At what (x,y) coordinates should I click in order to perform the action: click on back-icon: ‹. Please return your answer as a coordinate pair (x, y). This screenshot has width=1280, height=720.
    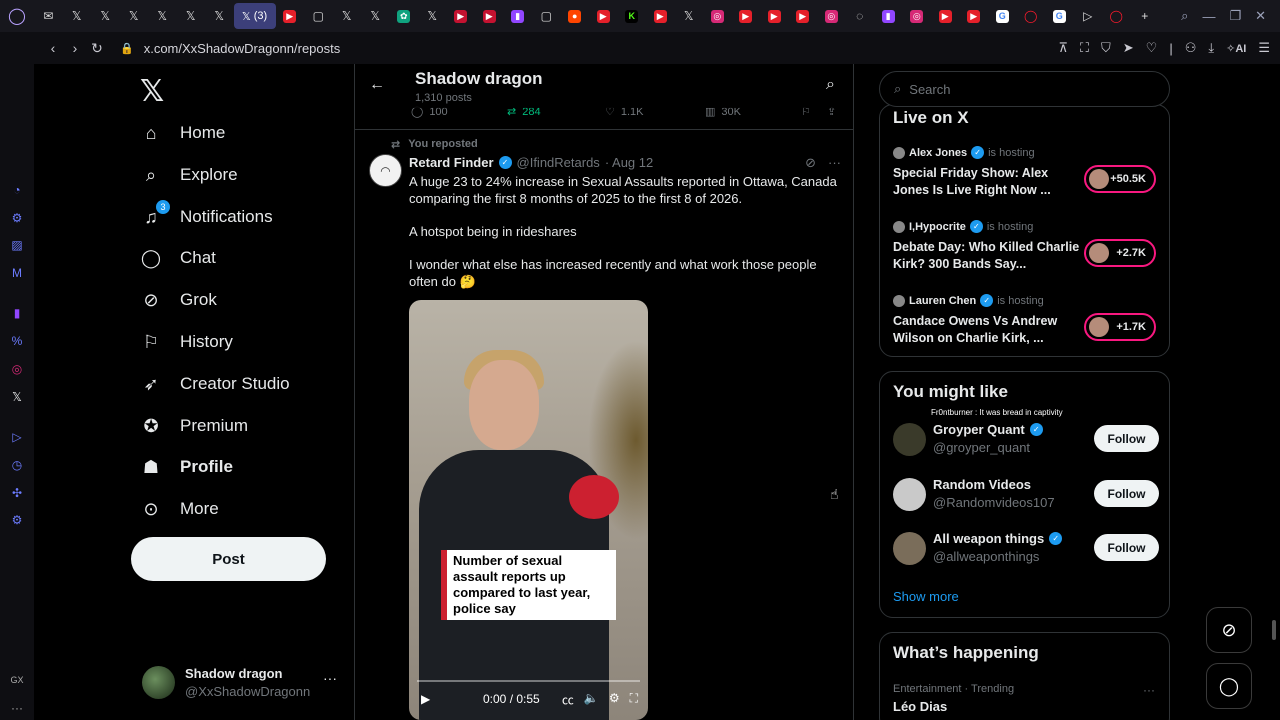
    Looking at the image, I should click on (53, 48).